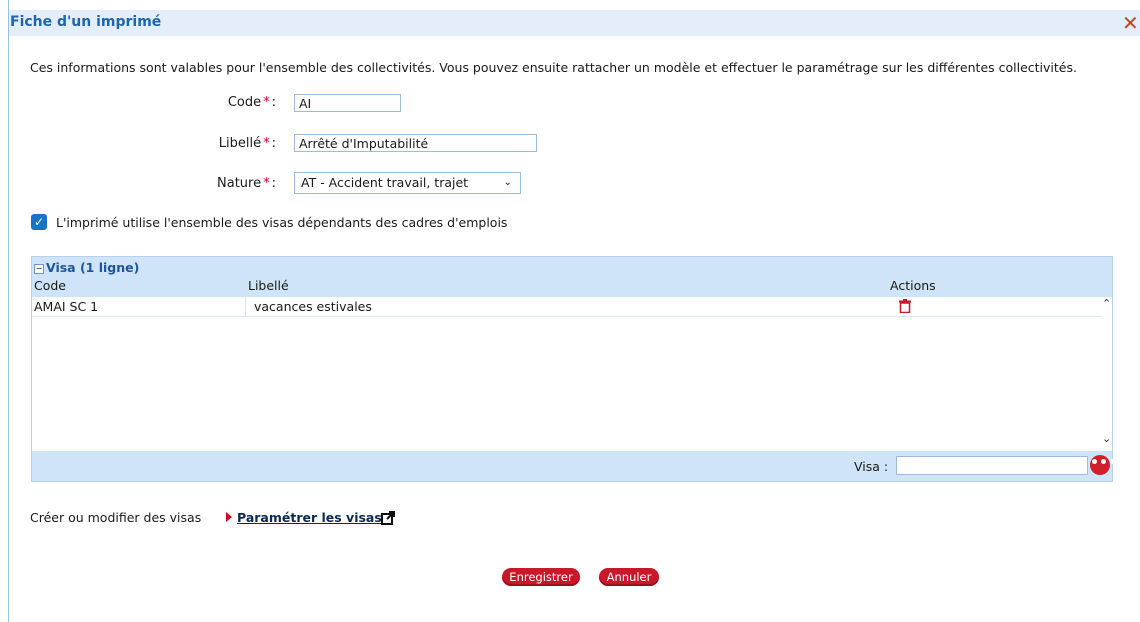  I want to click on nature-select: AT - Accident travail, trajet ⌄, so click(407, 183).